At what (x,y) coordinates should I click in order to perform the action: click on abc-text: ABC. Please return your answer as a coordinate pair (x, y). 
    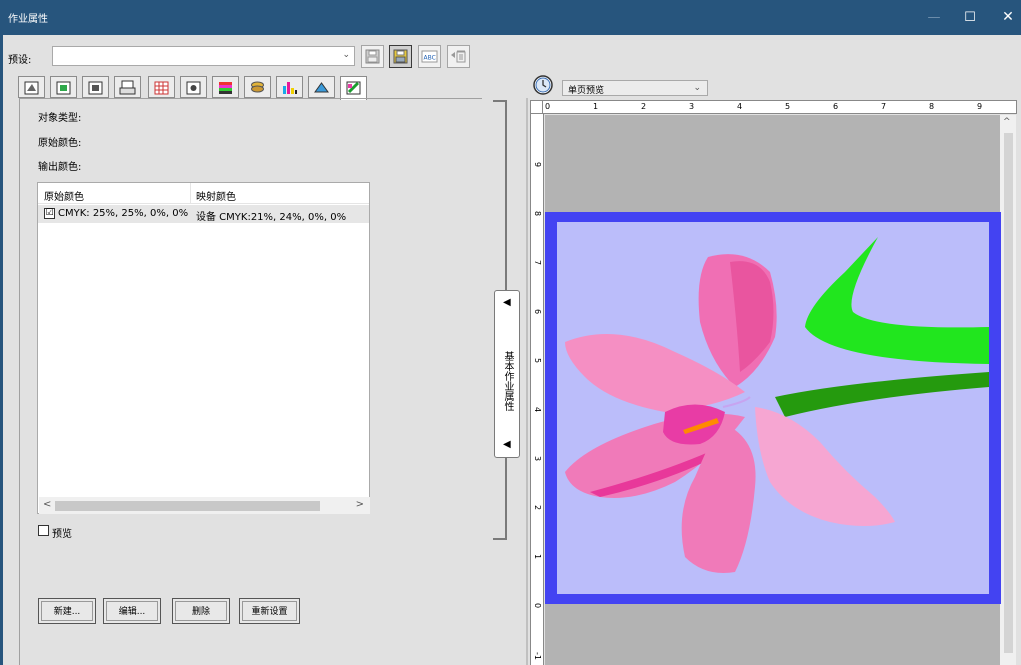
    Looking at the image, I should click on (430, 58).